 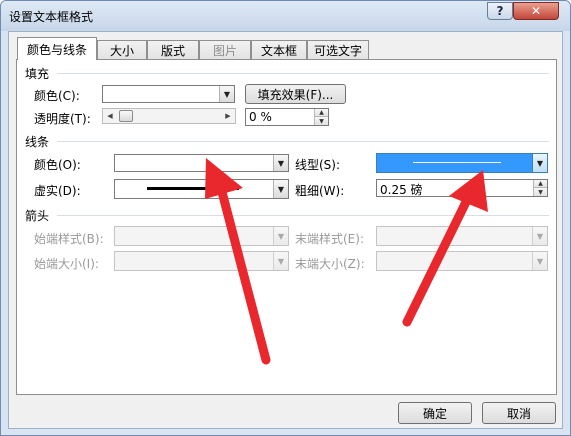 I want to click on title-bar: 设置文本框格式 ? ✕, so click(x=285, y=16).